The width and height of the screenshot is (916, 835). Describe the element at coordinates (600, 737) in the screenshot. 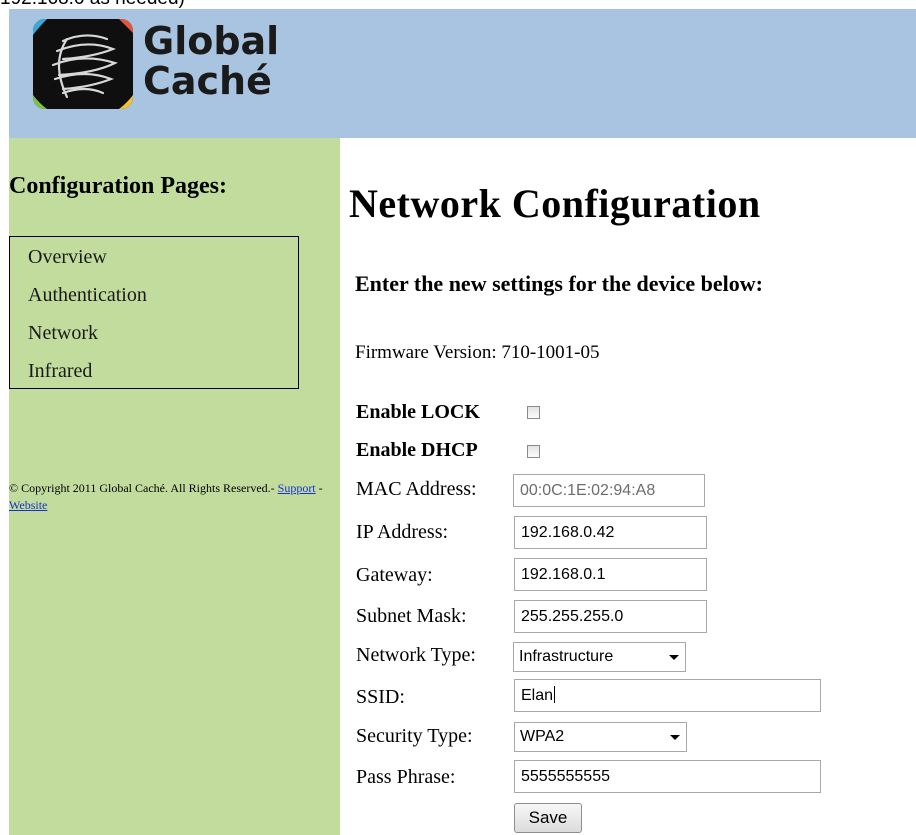

I see `security-type-select: WPA2` at that location.